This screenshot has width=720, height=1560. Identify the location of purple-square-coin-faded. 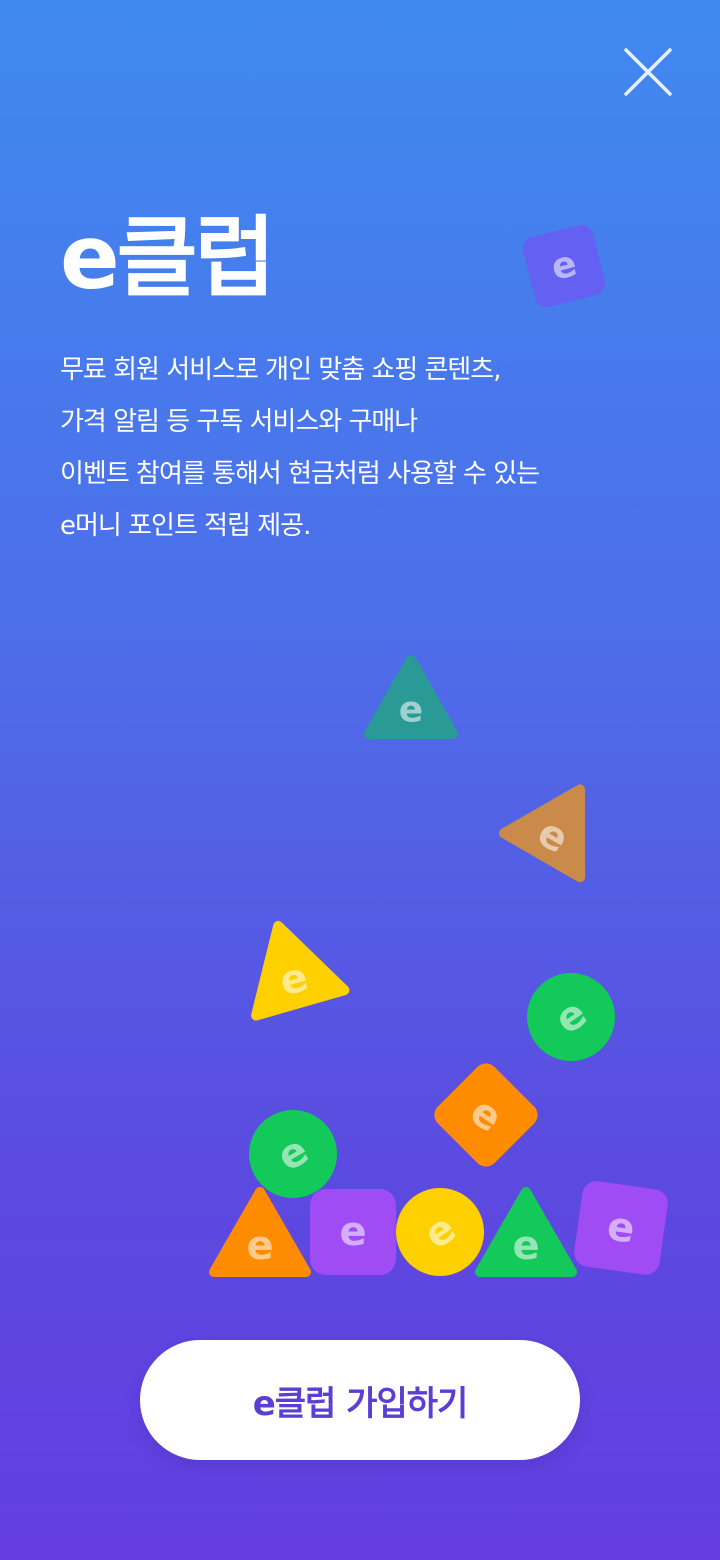
(564, 266).